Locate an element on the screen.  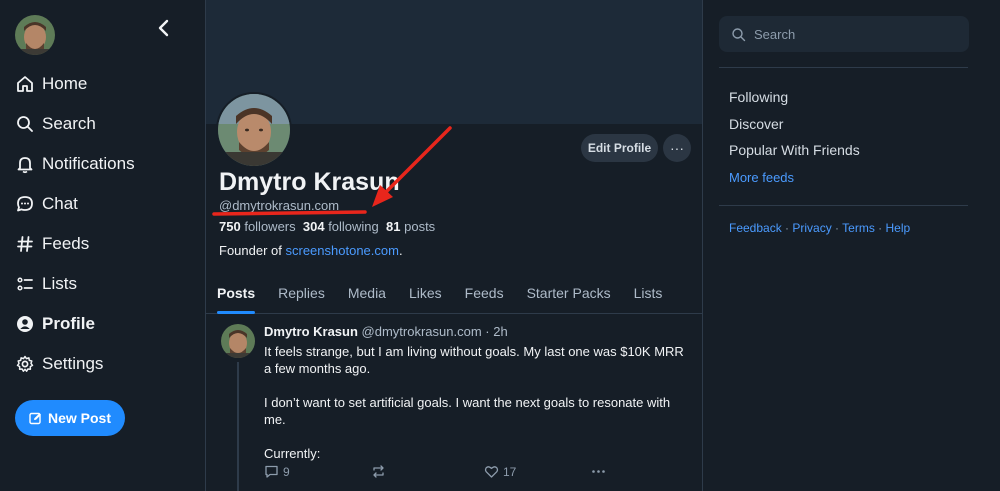
repost-button is located at coordinates (380, 471).